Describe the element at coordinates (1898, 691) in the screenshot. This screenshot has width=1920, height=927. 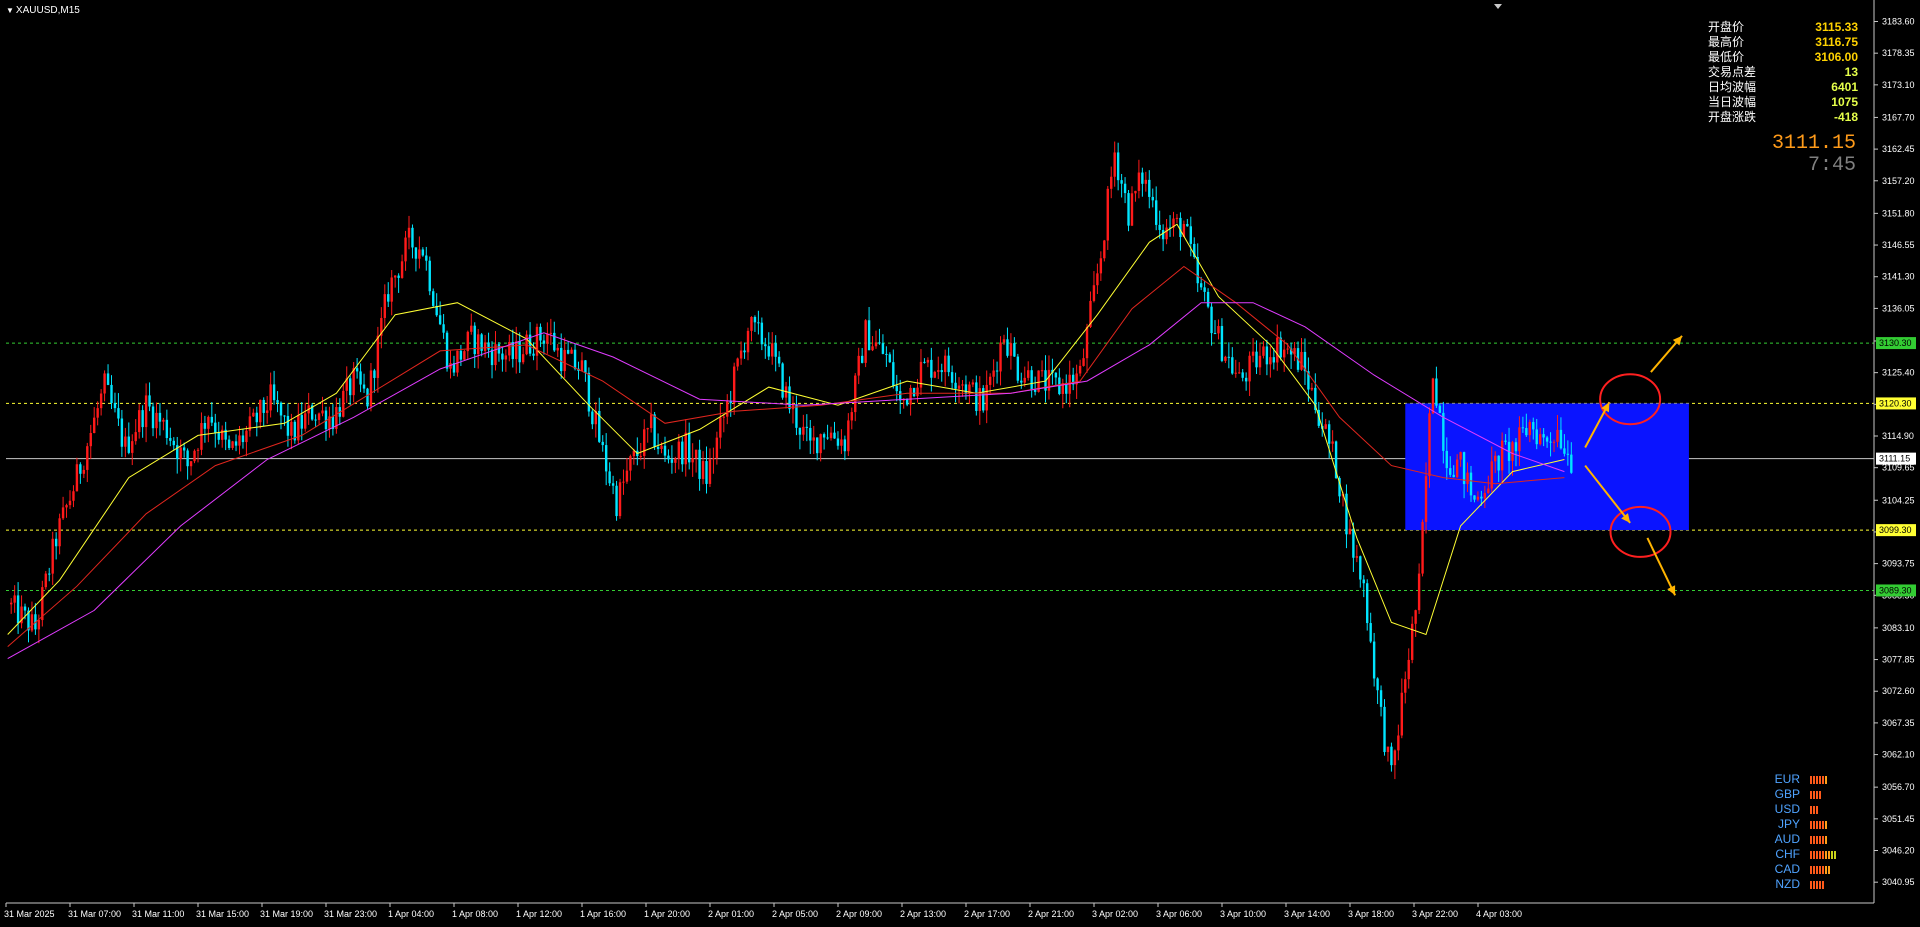
I see `y-tick-label: 3072.60` at that location.